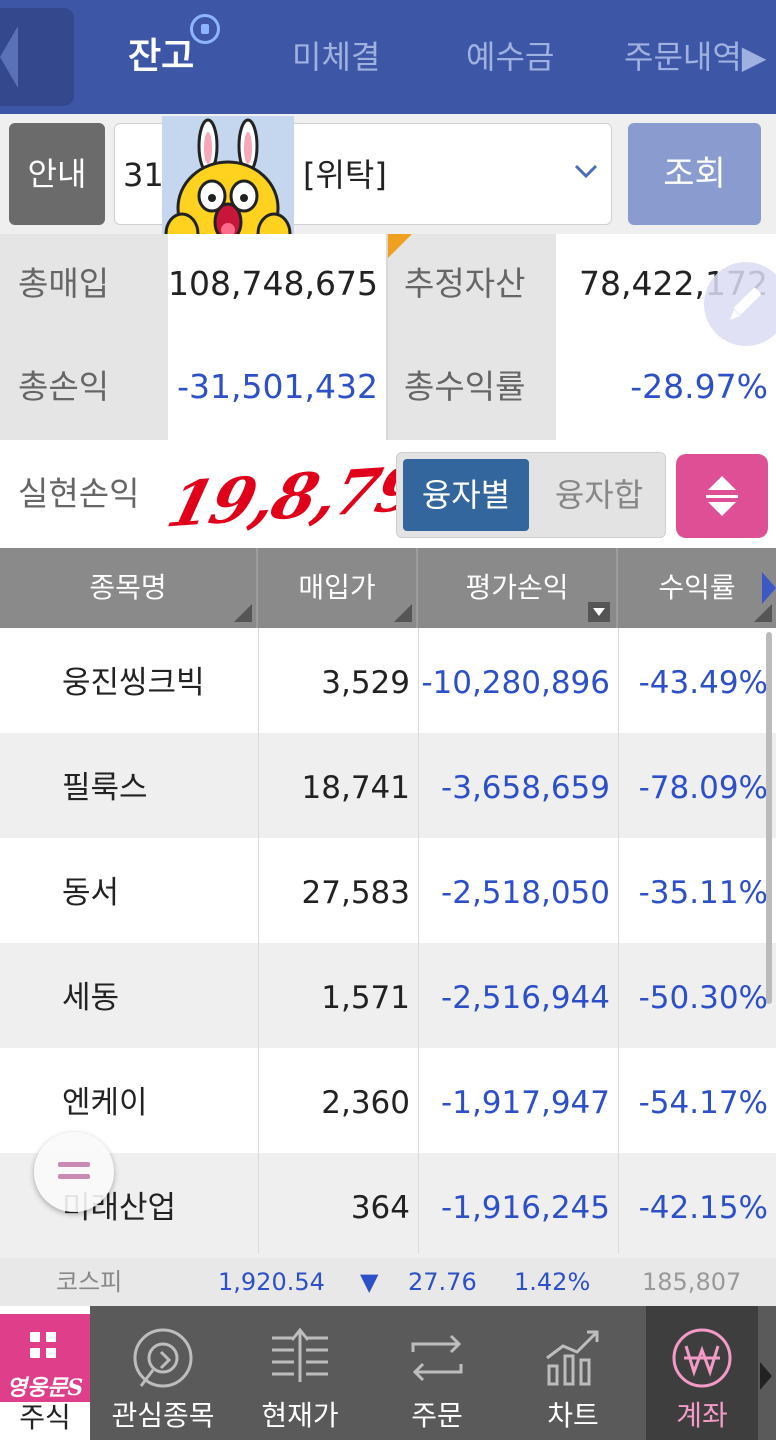  I want to click on column-header-rate: 수익률, so click(697, 588).